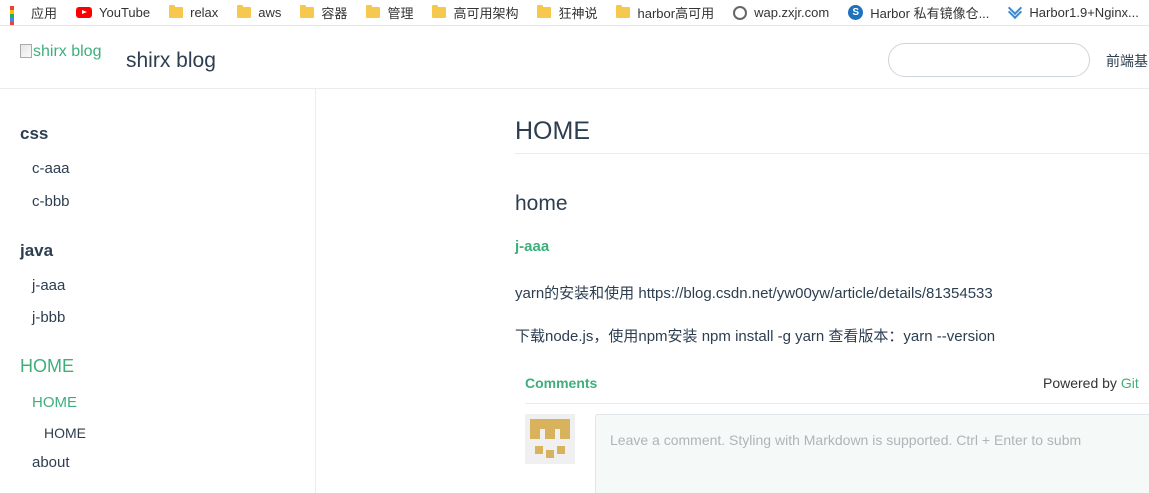 This screenshot has height=493, width=1149. I want to click on sidebar-item-j-aaa: j-aaa, so click(48, 285).